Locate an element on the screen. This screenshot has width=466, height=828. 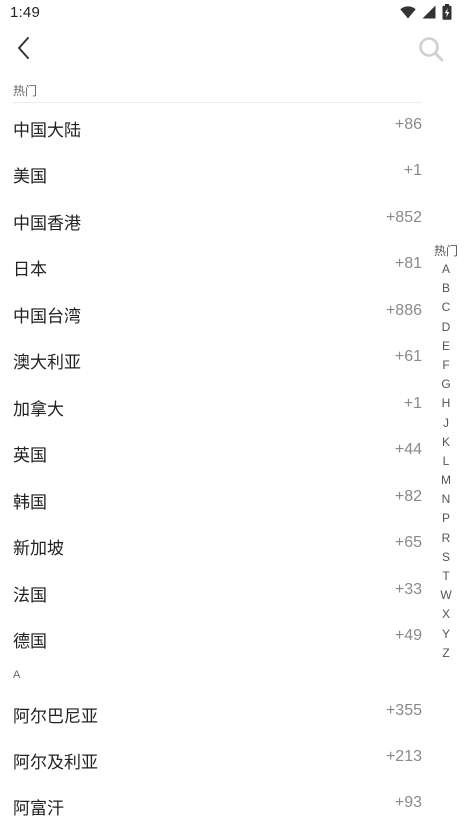
country-name: 中国香港 is located at coordinates (47, 223).